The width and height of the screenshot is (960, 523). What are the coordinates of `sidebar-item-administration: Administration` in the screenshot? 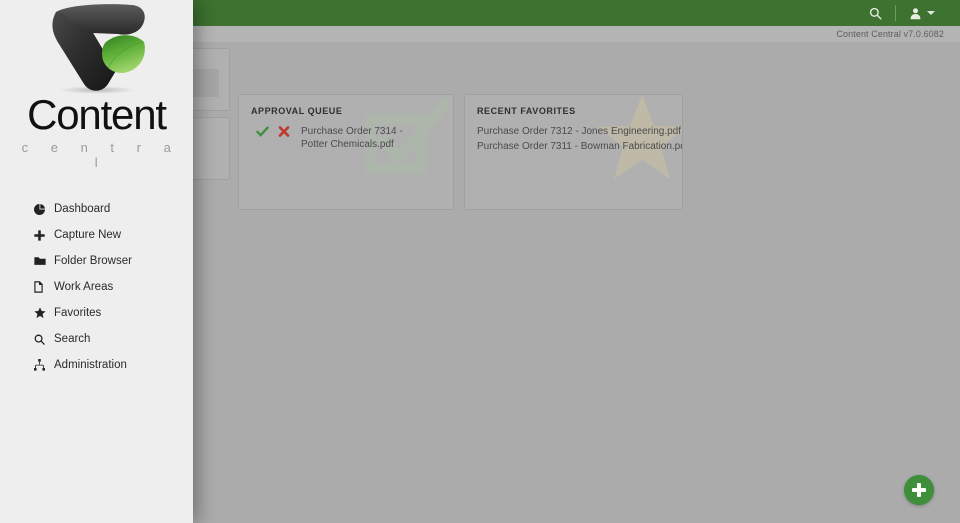 It's located at (96, 365).